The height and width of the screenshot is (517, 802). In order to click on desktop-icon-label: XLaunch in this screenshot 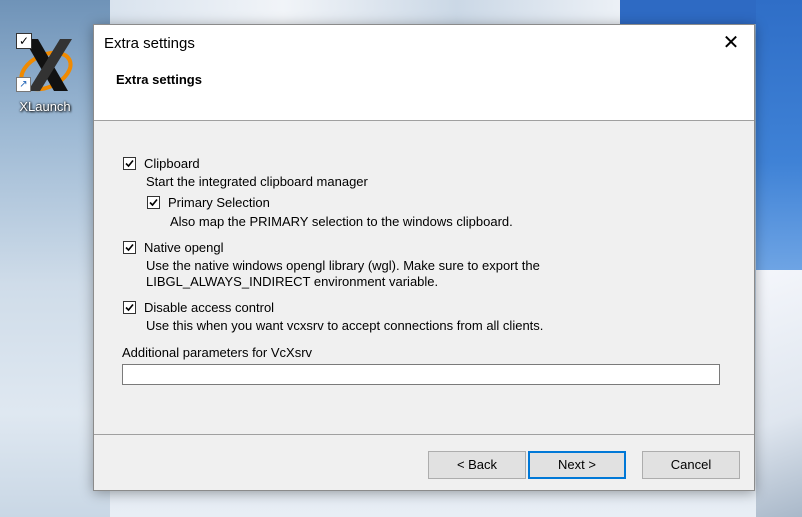, I will do `click(45, 106)`.